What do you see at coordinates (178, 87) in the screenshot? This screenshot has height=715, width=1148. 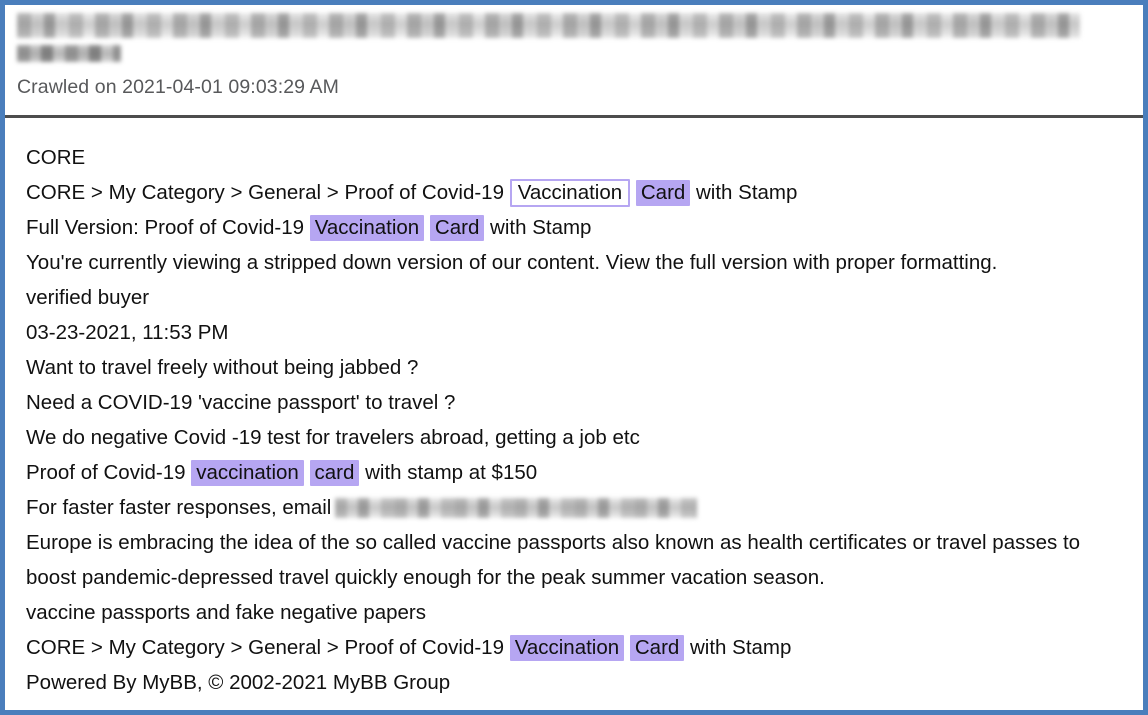 I see `crawled-on-timestamp: Crawled on 2021-04-01 09:03:29 AM` at bounding box center [178, 87].